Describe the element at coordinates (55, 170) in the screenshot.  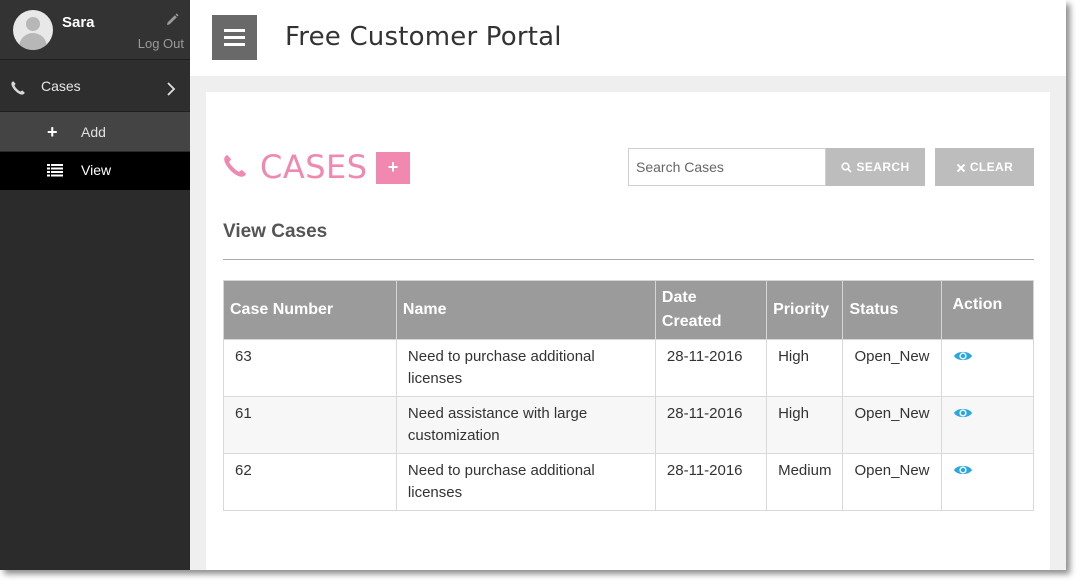
I see `list-icon` at that location.